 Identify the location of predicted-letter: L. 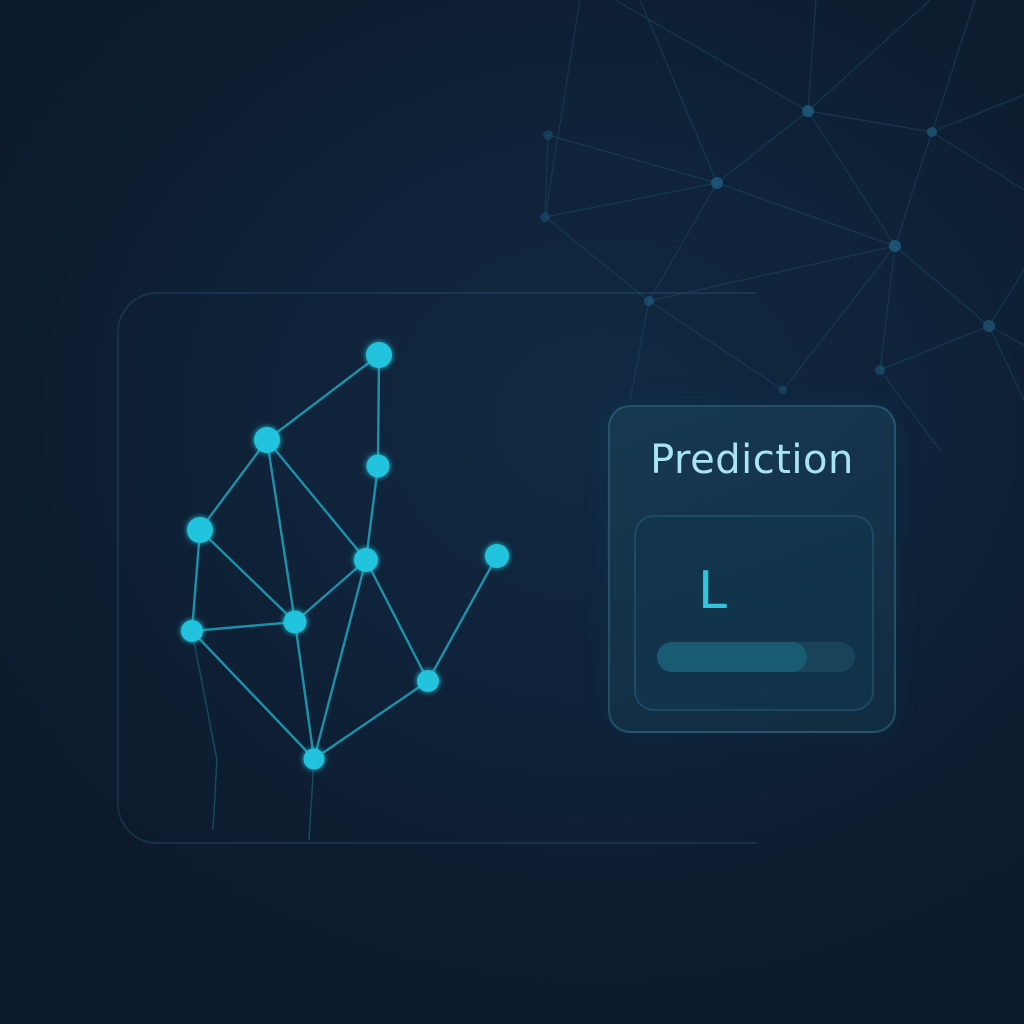
(712, 591).